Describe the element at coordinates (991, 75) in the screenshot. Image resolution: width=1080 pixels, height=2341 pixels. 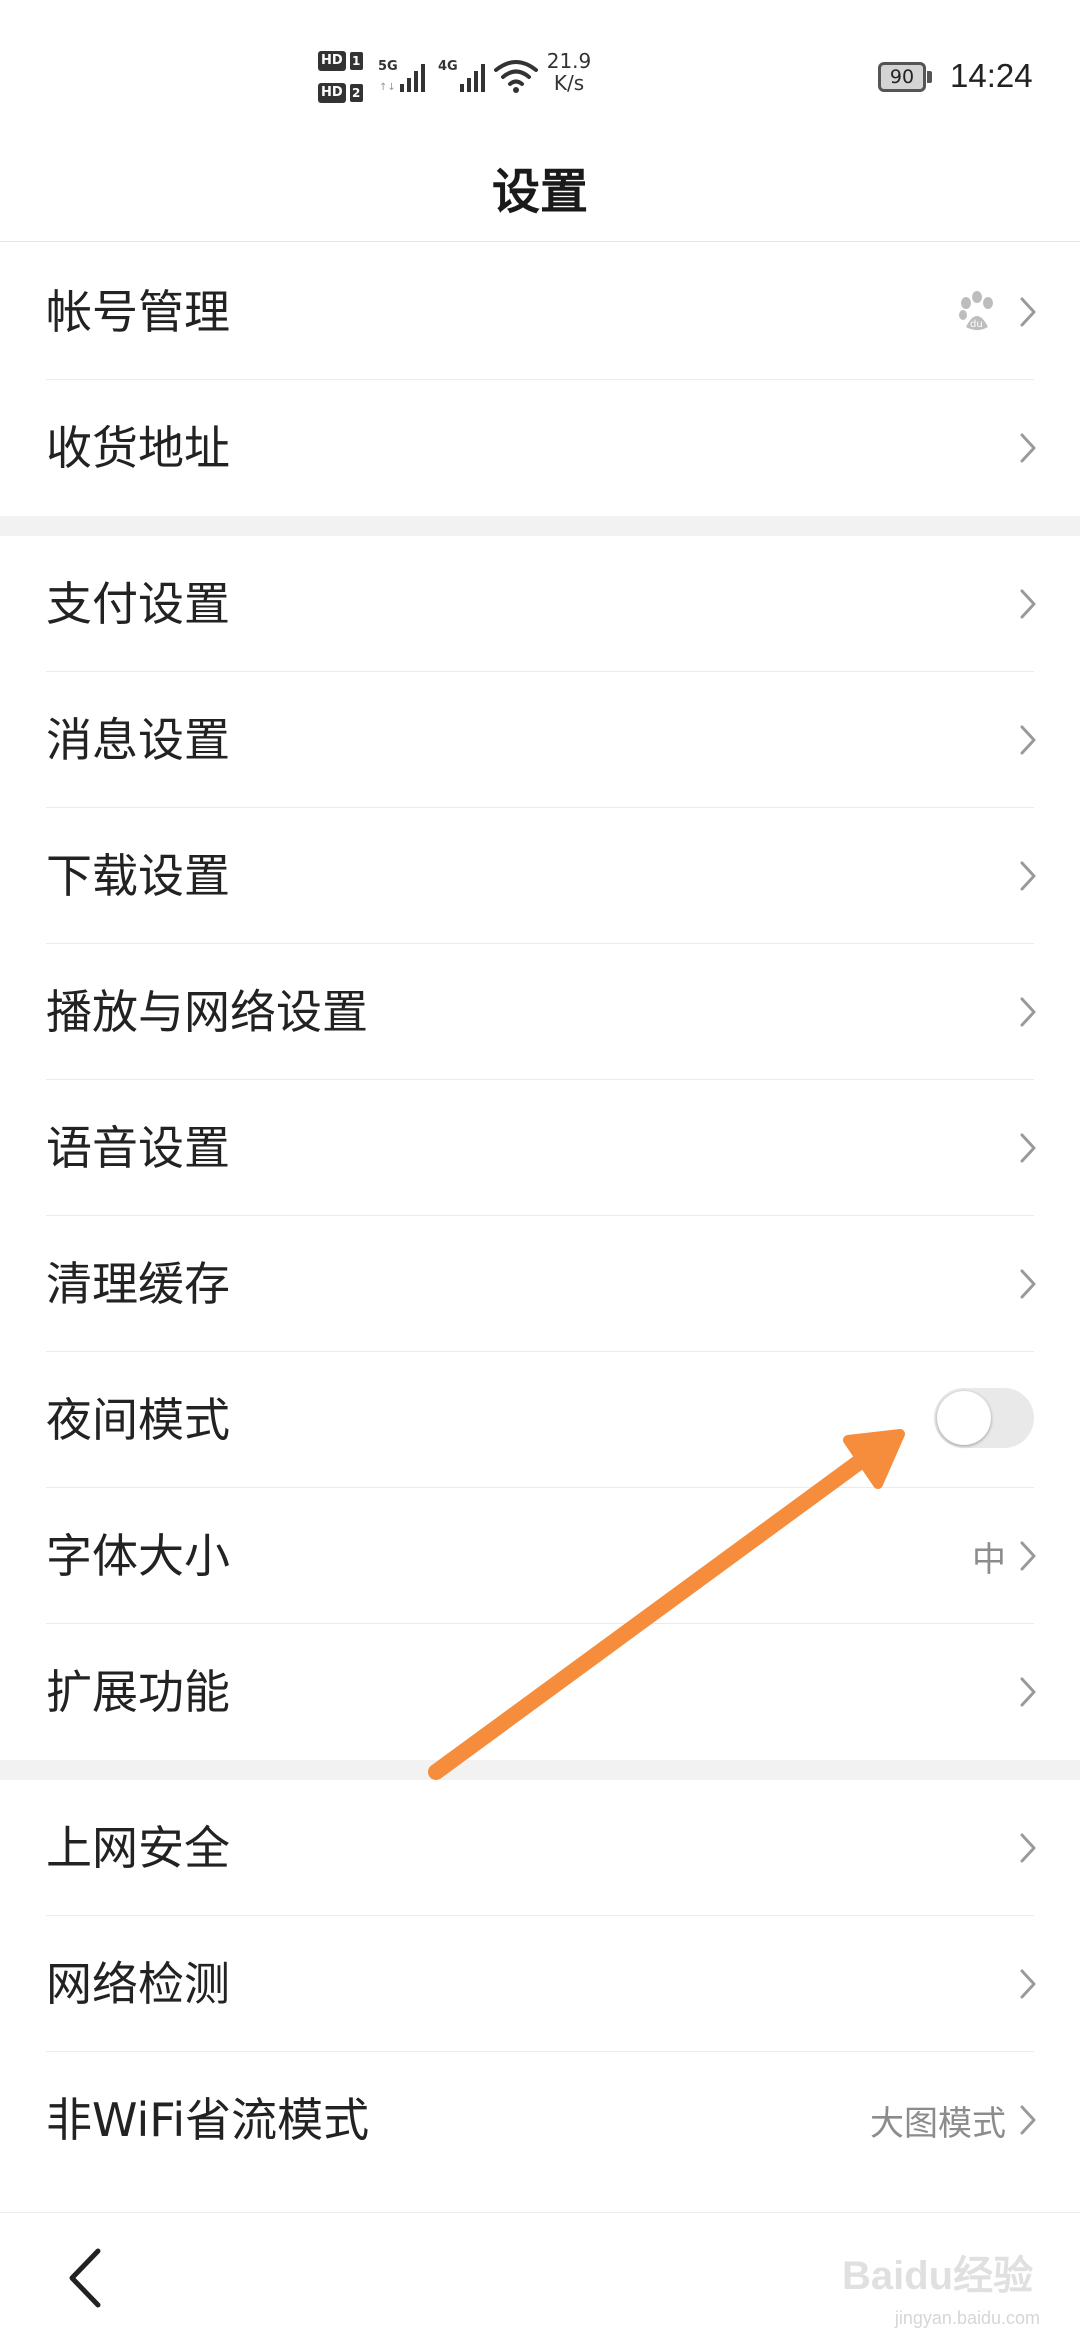
I see `clock: 14:24` at that location.